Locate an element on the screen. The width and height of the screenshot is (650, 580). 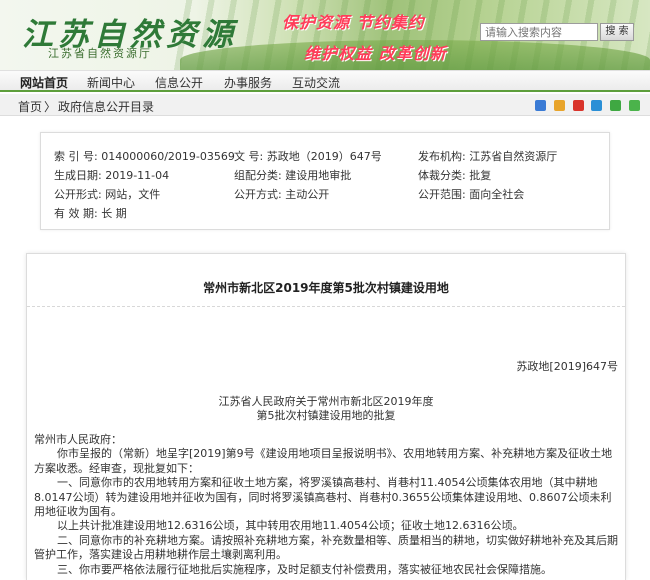
search-button: 搜 索 is located at coordinates (617, 32).